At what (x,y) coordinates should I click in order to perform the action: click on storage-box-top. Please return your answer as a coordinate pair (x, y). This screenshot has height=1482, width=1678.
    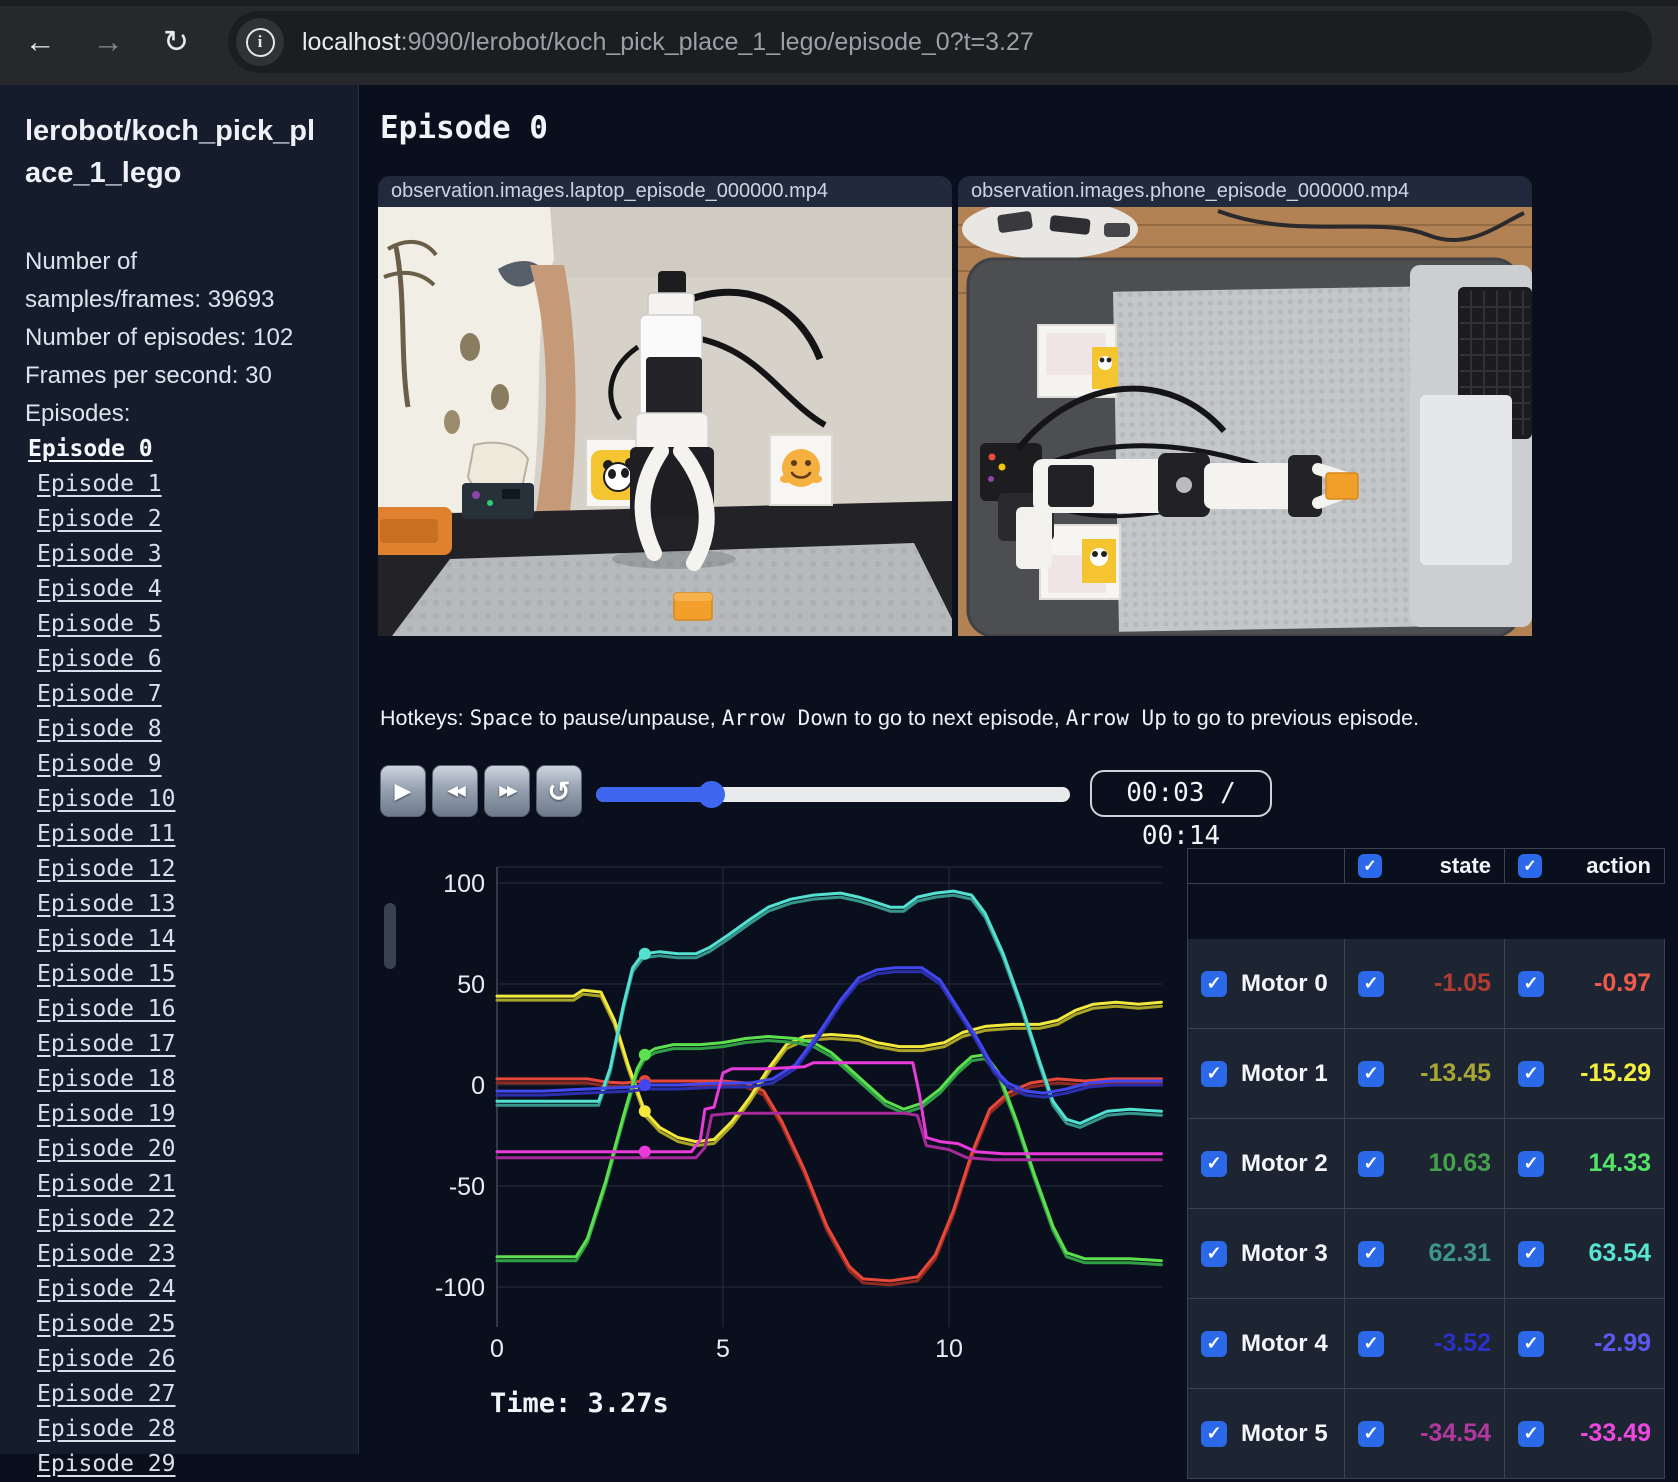
    Looking at the image, I should click on (1077, 361).